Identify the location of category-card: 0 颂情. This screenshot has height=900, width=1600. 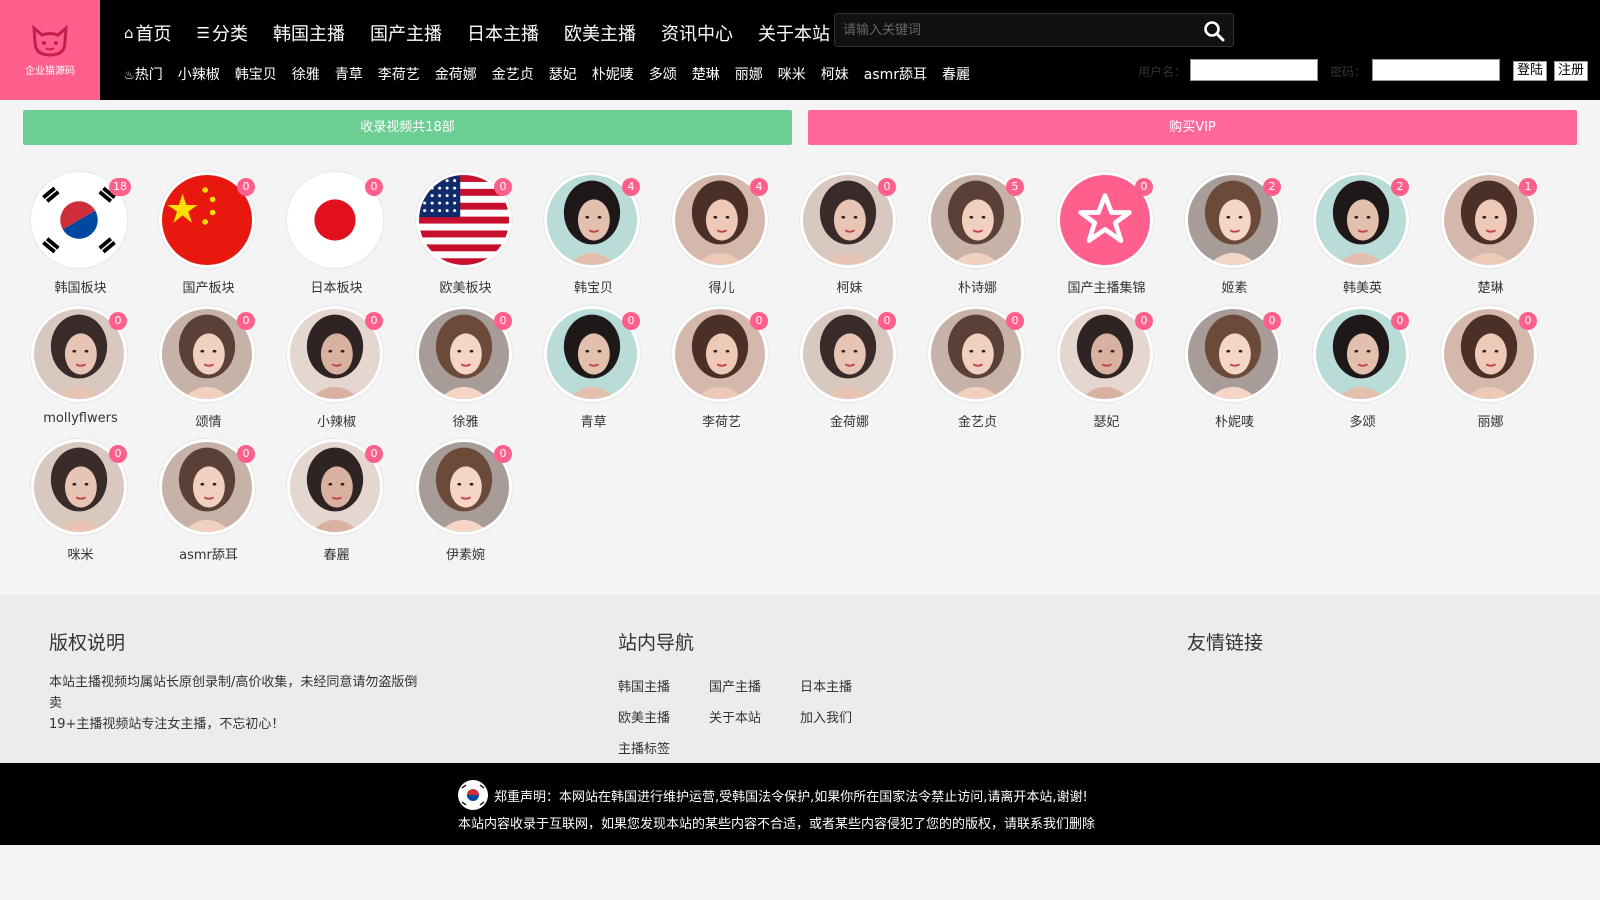
(208, 367).